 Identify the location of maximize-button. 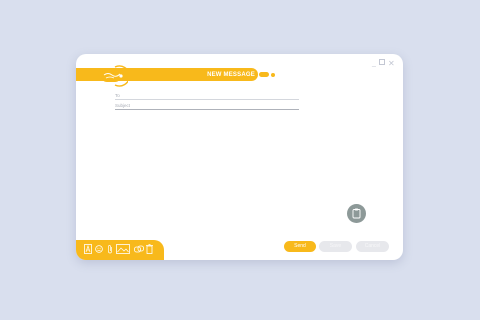
(382, 62).